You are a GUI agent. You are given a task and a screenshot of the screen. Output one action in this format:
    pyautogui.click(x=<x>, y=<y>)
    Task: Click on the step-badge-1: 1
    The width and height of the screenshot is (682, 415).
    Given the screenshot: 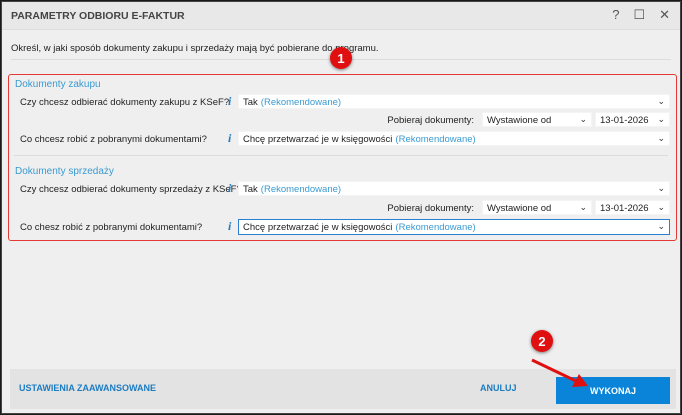 What is the action you would take?
    pyautogui.click(x=341, y=58)
    